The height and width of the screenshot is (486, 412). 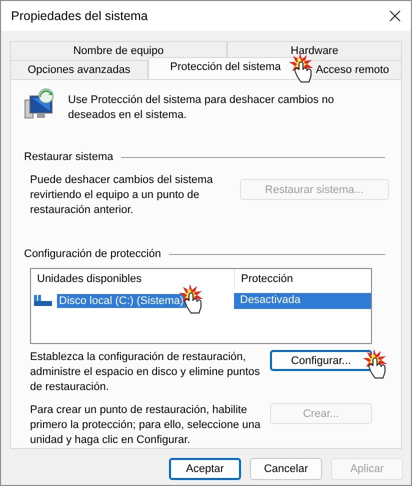 I want to click on intro-text: Use Protección del sistema para deshacer cambios no deseados en el sistema., so click(x=201, y=108).